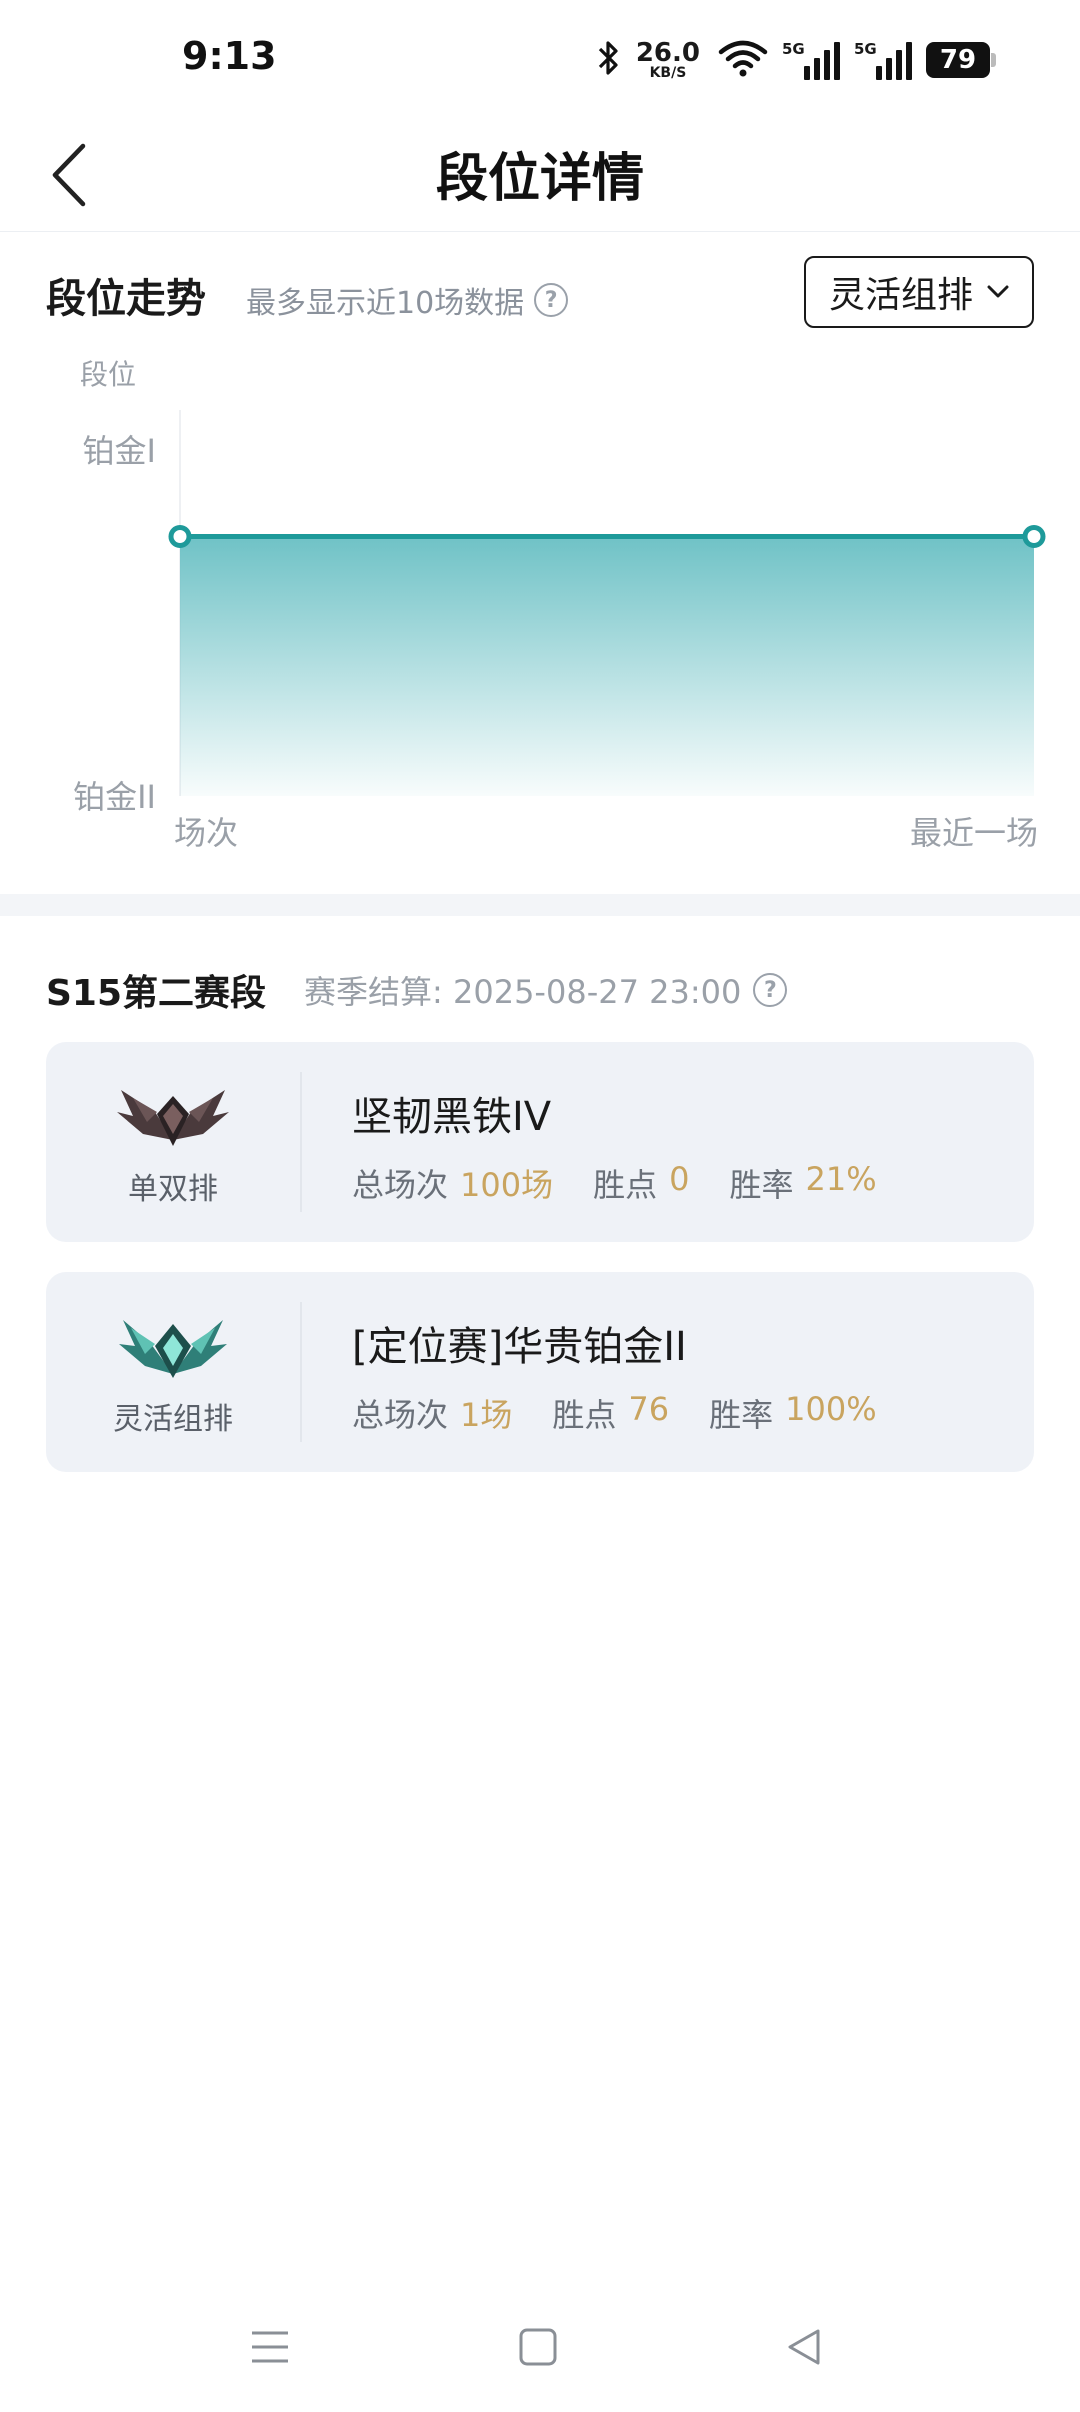  What do you see at coordinates (540, 1142) in the screenshot?
I see `rank-card-solo: 单双排 坚韧黑铁IV 总场次 100场 胜点 0 胜率 21%` at bounding box center [540, 1142].